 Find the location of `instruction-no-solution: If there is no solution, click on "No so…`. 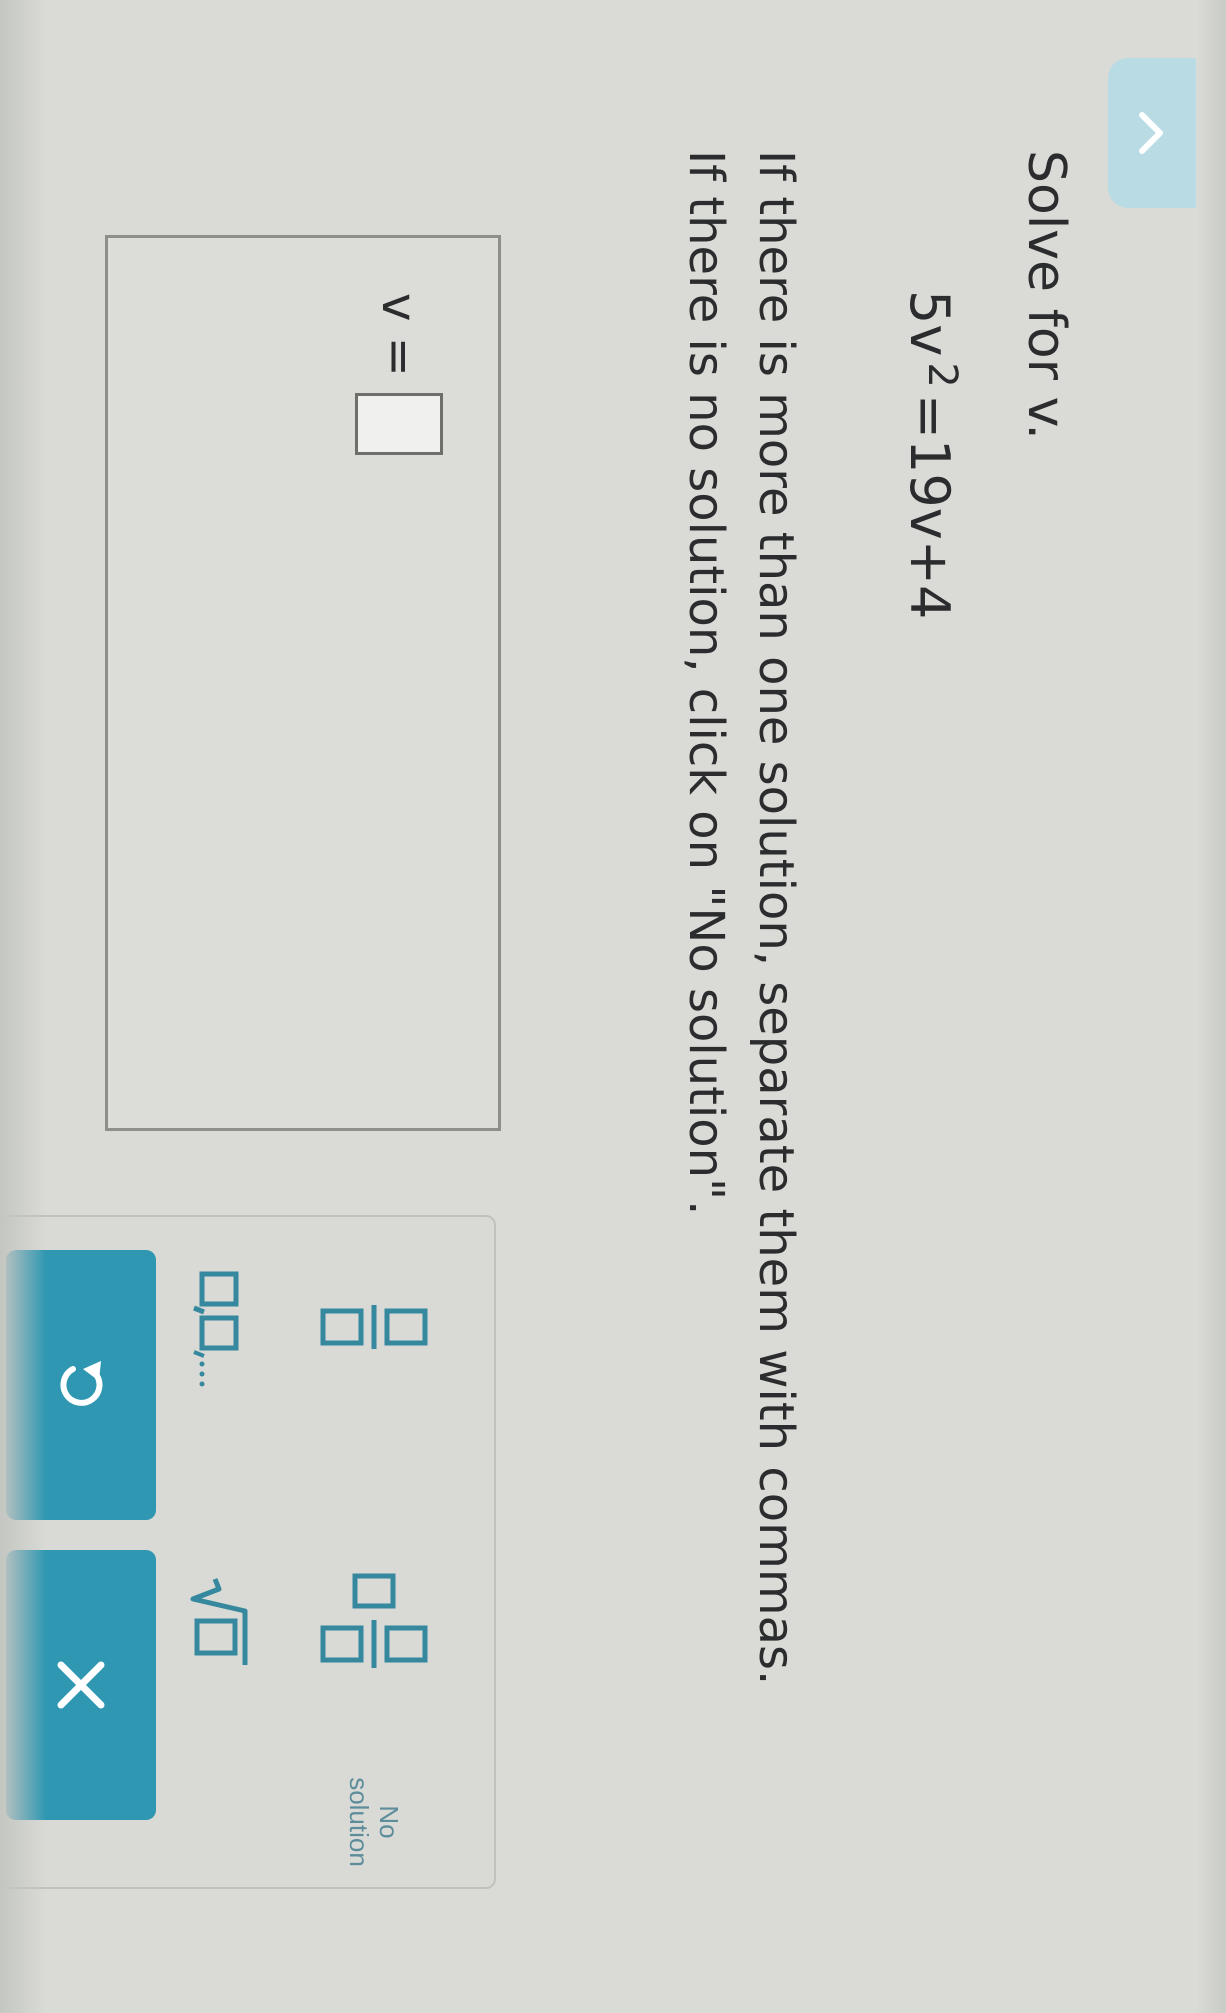

instruction-no-solution: If there is no solution, click on "No so… is located at coordinates (706, 683).